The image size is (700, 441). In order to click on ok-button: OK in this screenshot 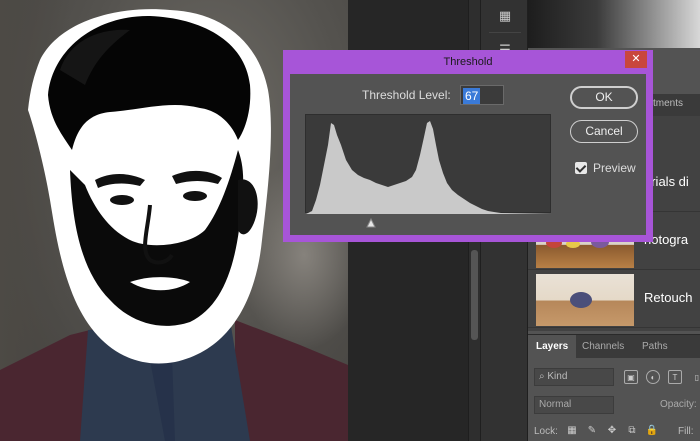, I will do `click(604, 97)`.